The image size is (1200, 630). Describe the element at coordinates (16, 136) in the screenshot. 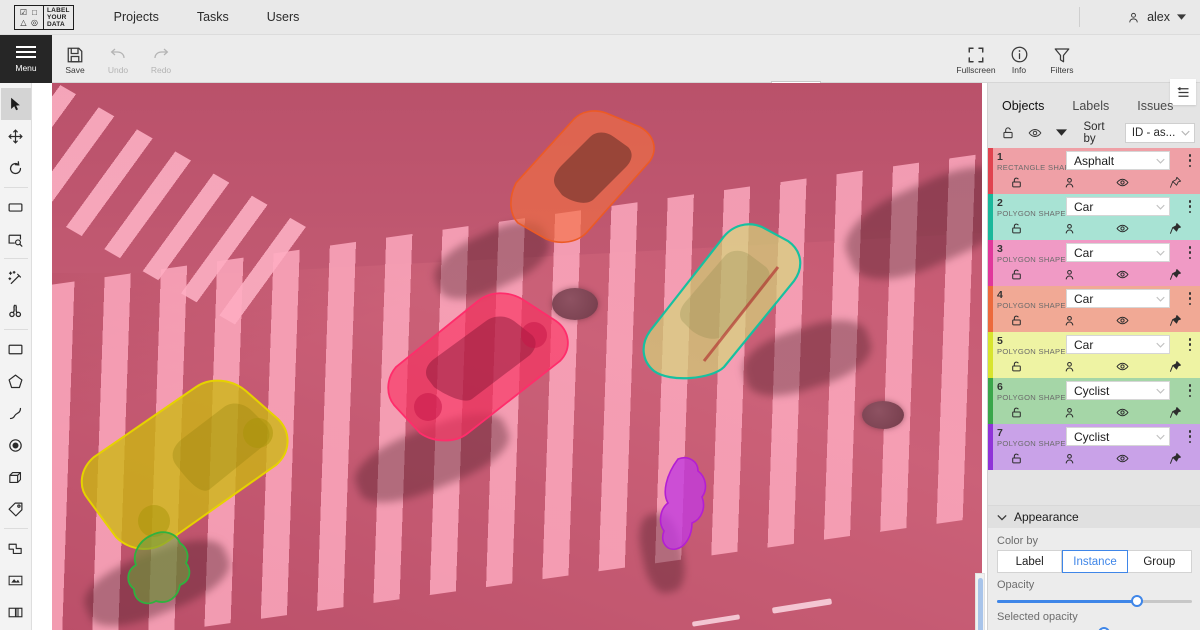

I see `move-tool` at that location.